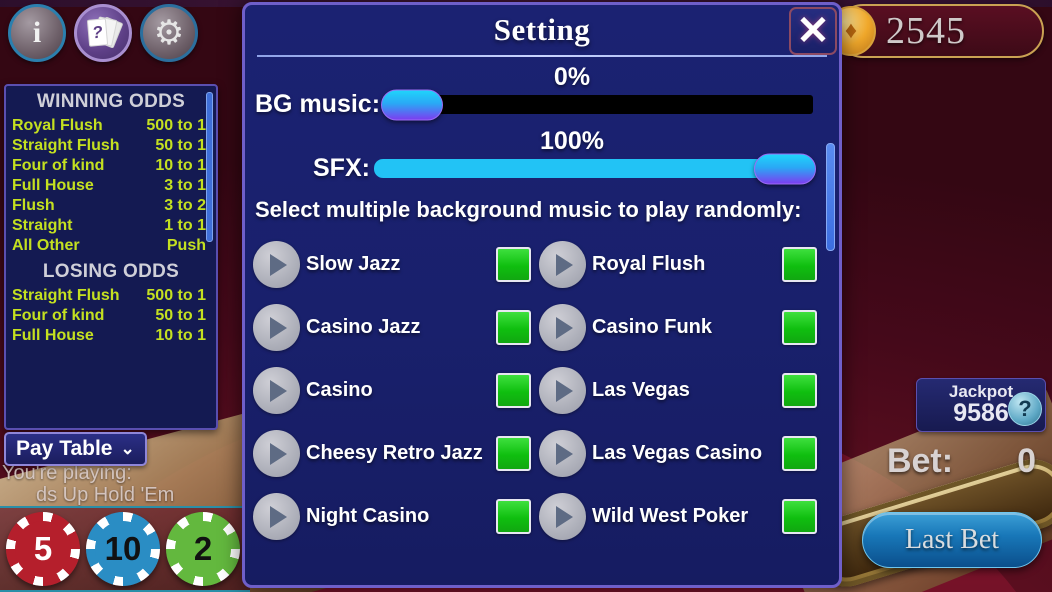 The width and height of the screenshot is (1052, 592). I want to click on music-row: Slow Jazz, so click(392, 264).